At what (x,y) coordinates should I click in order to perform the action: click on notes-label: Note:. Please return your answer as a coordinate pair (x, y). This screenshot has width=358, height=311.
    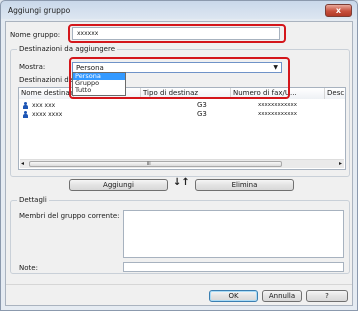
    Looking at the image, I should click on (28, 268).